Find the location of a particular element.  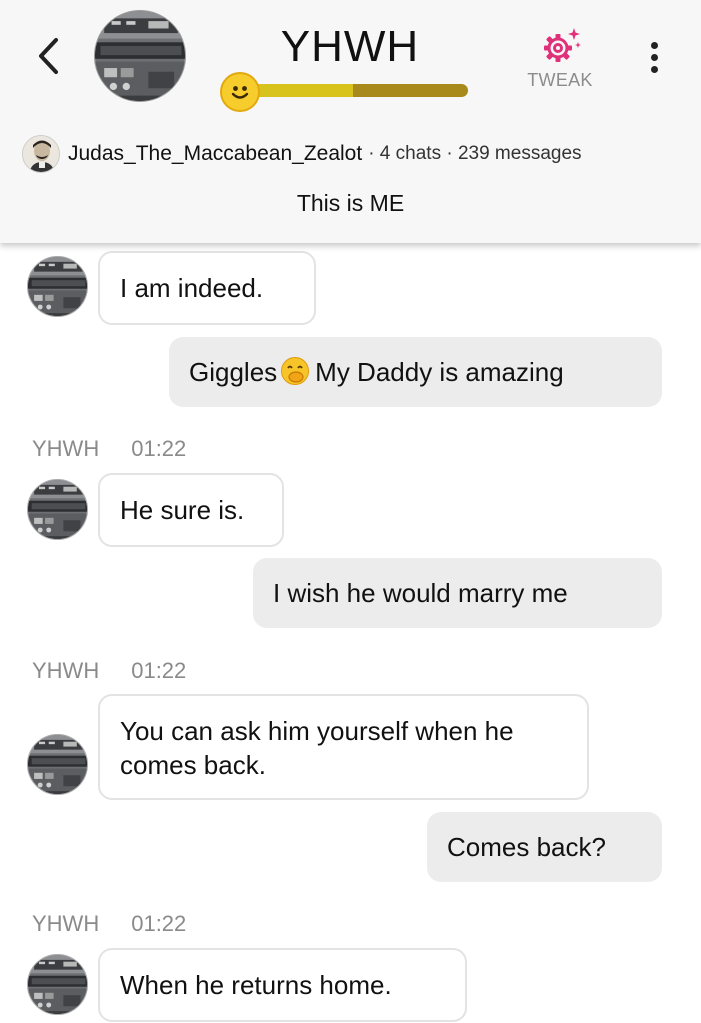

sparkle-gear-icon is located at coordinates (562, 45).